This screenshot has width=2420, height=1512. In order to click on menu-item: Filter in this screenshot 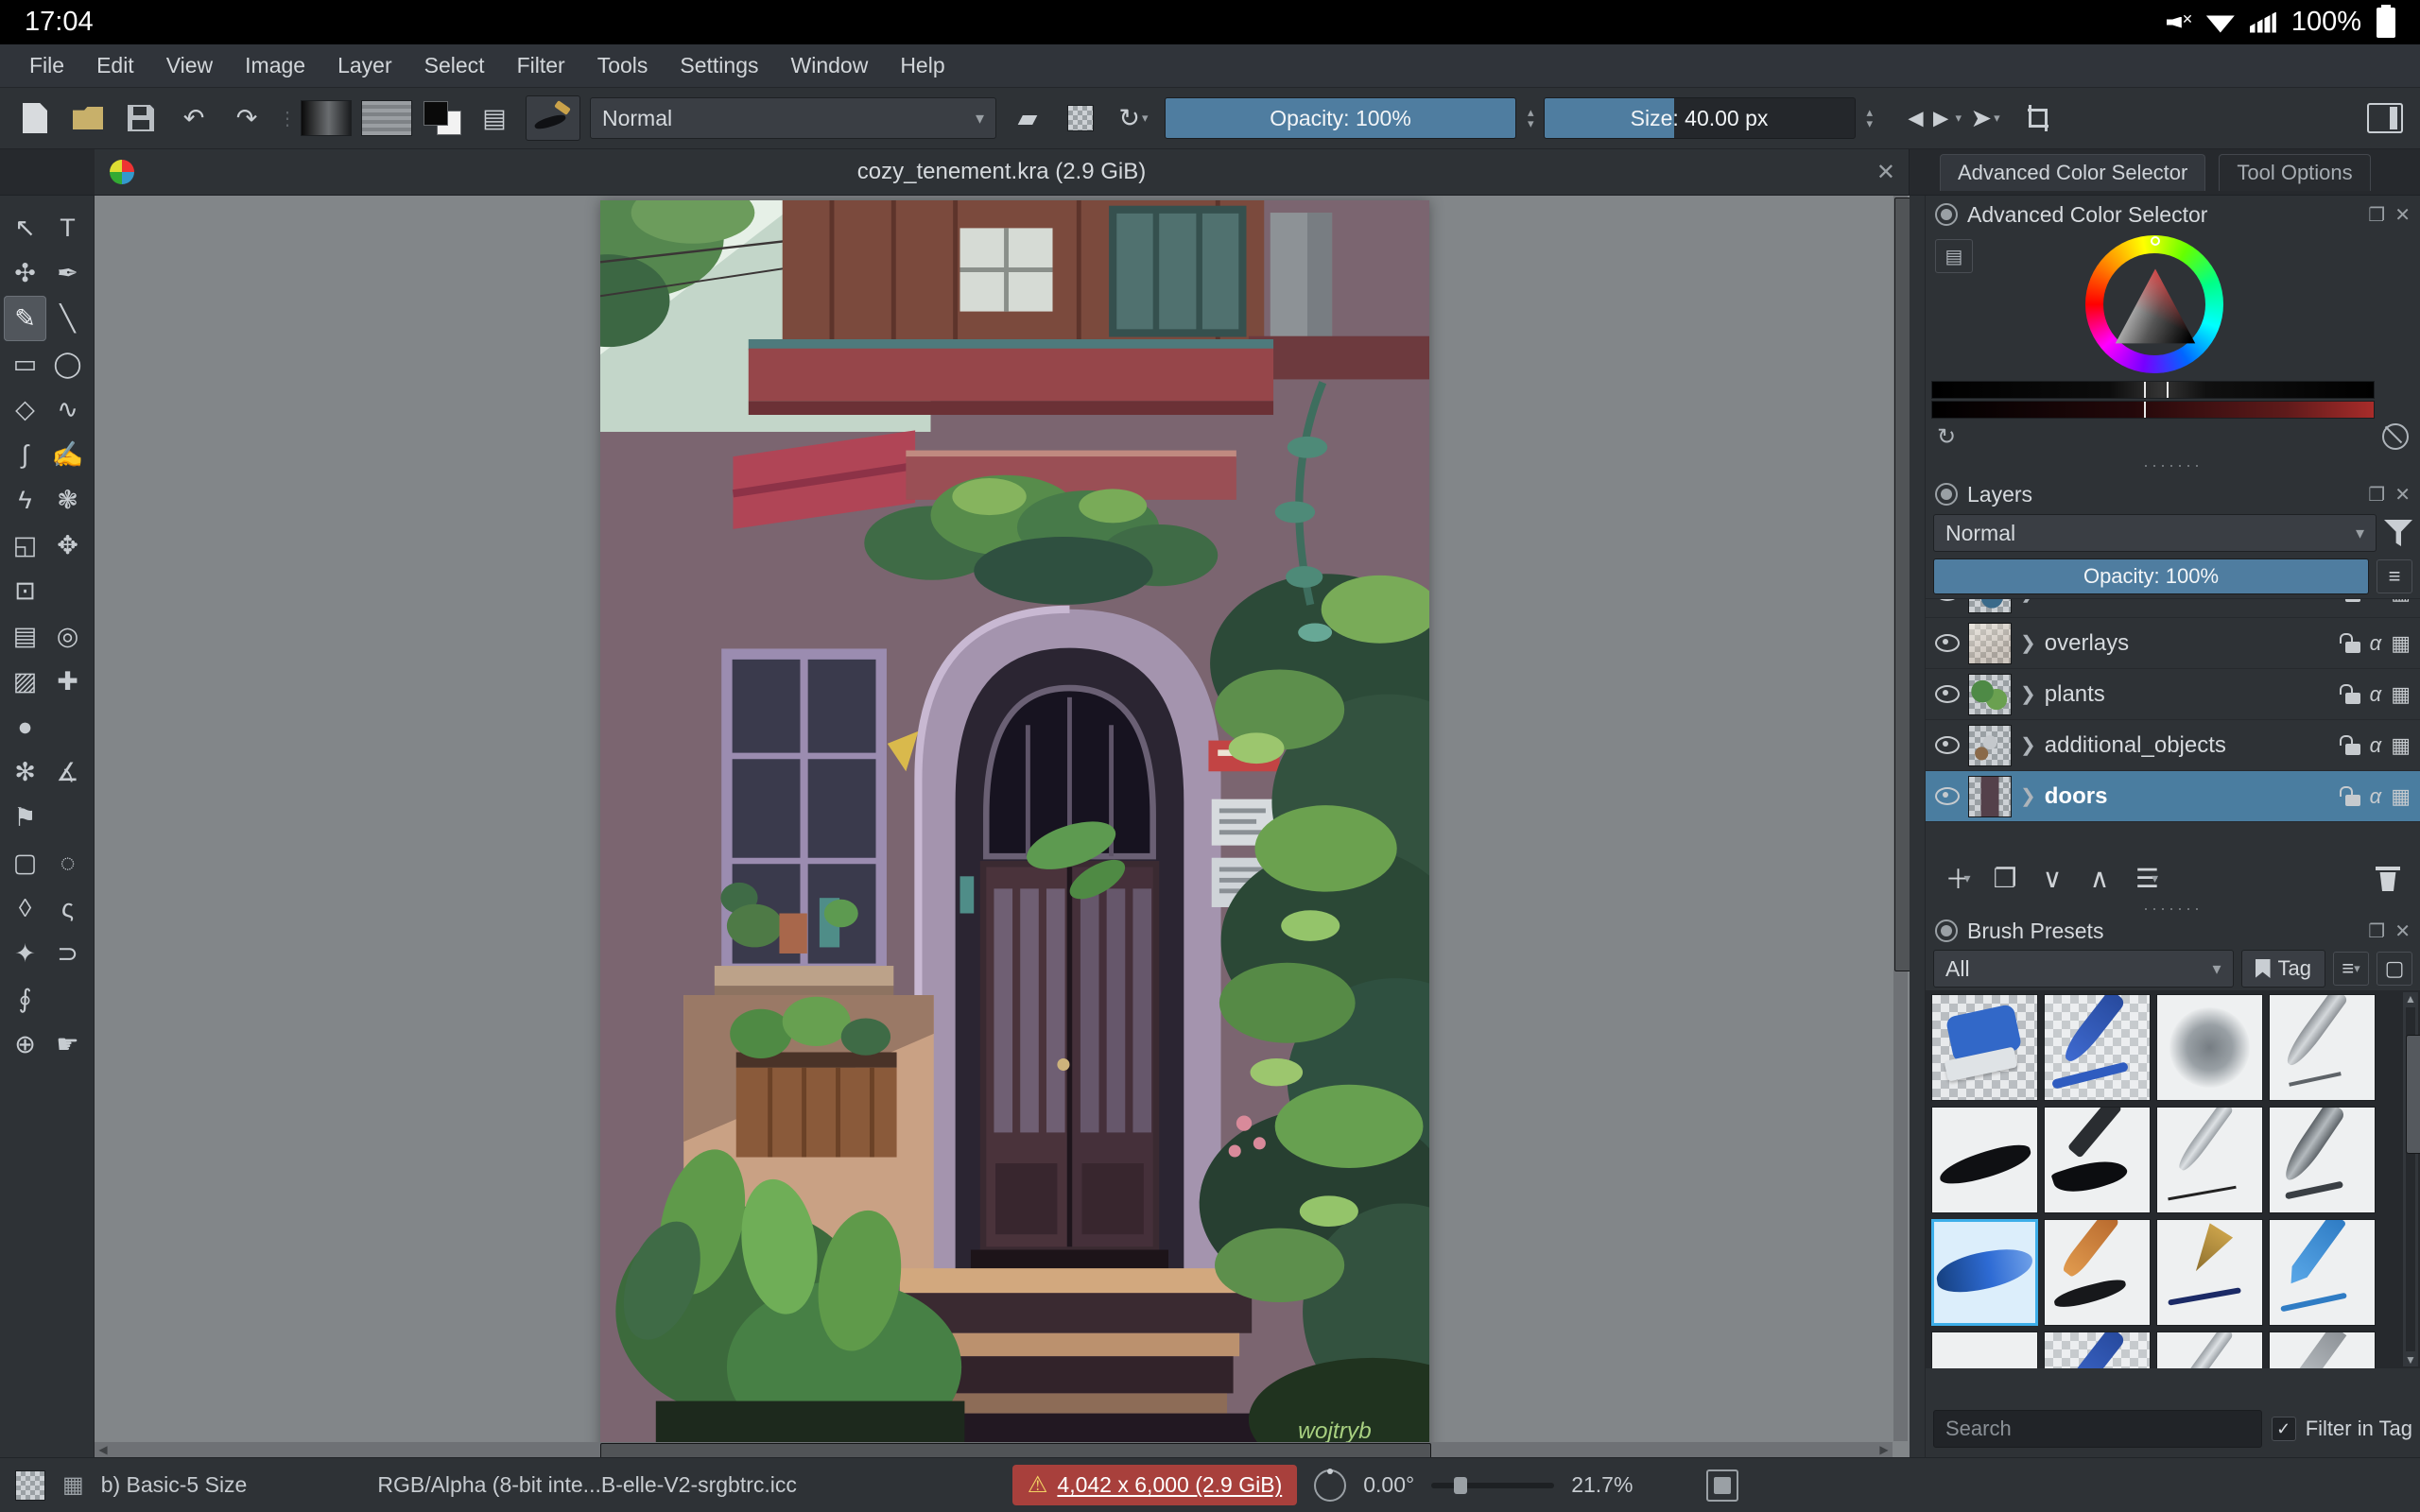, I will do `click(541, 65)`.